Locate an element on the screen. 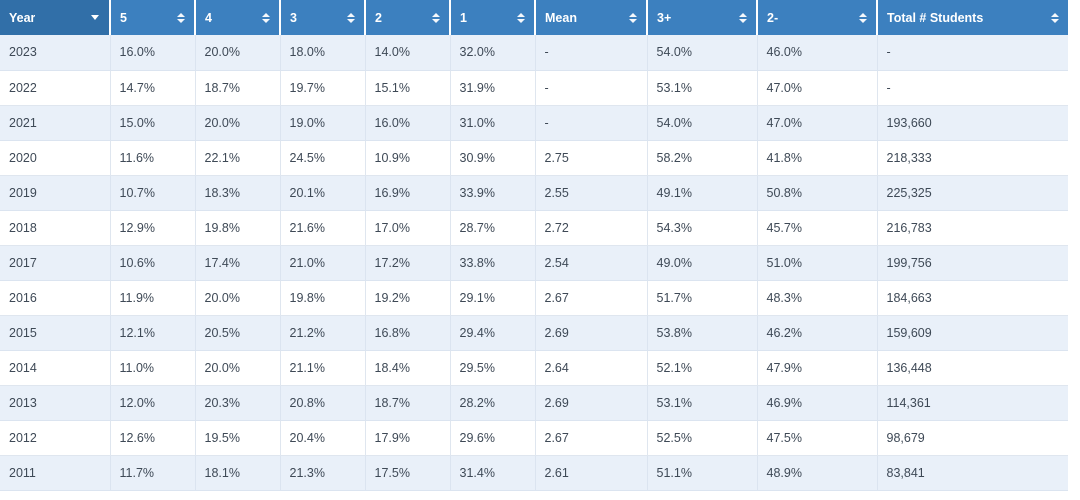 This screenshot has width=1080, height=500. table-cell: 83,841 is located at coordinates (972, 473).